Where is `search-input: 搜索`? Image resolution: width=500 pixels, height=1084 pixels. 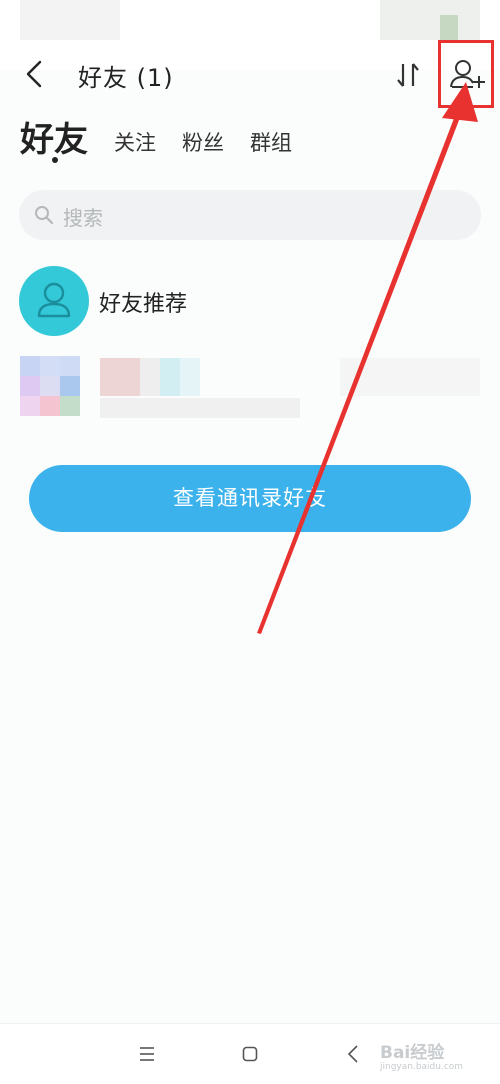 search-input: 搜索 is located at coordinates (250, 215).